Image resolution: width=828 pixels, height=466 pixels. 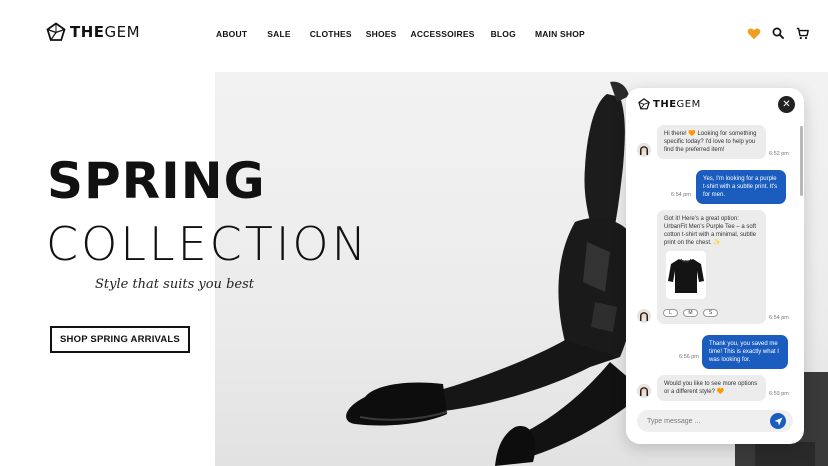 I want to click on hero-title-spring: SPRING, so click(x=156, y=181).